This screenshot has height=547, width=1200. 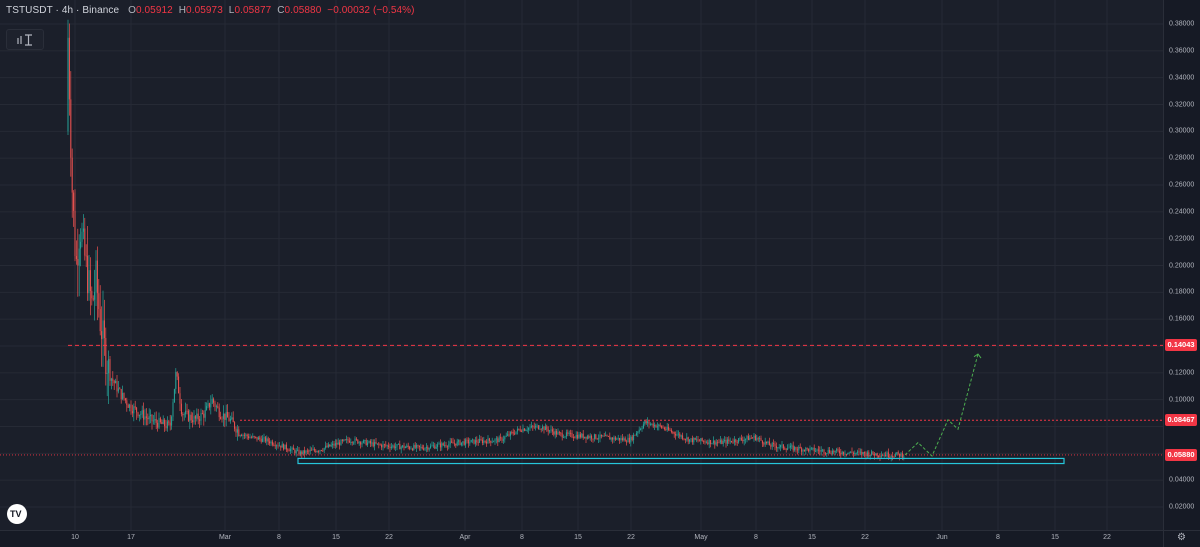 I want to click on symbol-info: TSTUSDT · 4h · Binance, so click(x=62, y=10).